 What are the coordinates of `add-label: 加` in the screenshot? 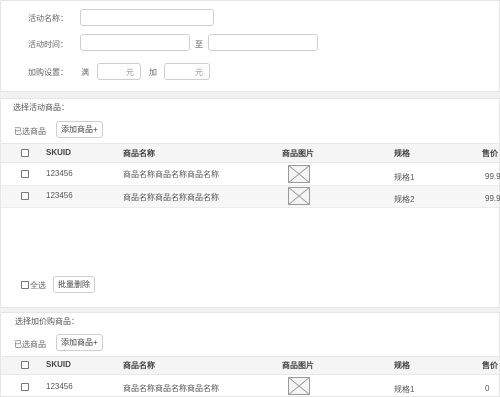 It's located at (153, 72).